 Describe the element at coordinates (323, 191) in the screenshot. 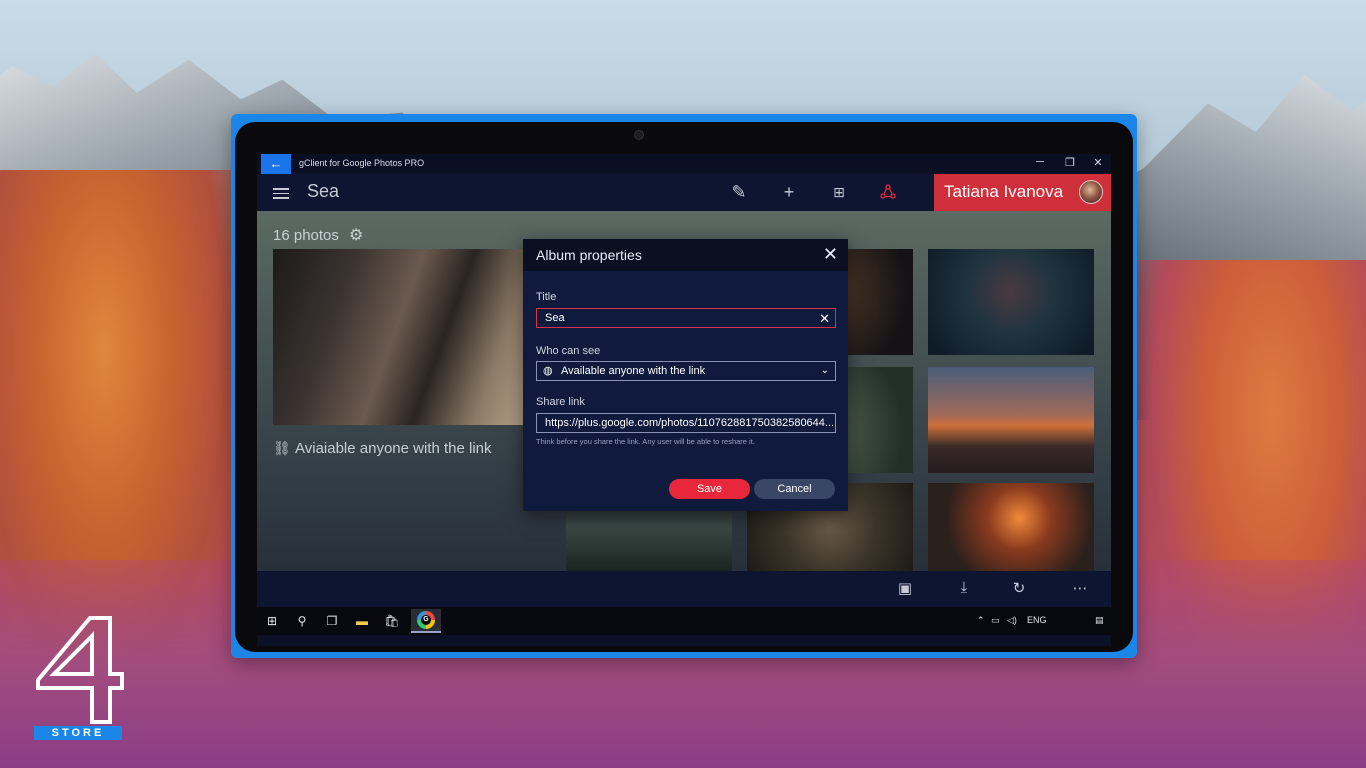

I see `album-title: Sea` at that location.